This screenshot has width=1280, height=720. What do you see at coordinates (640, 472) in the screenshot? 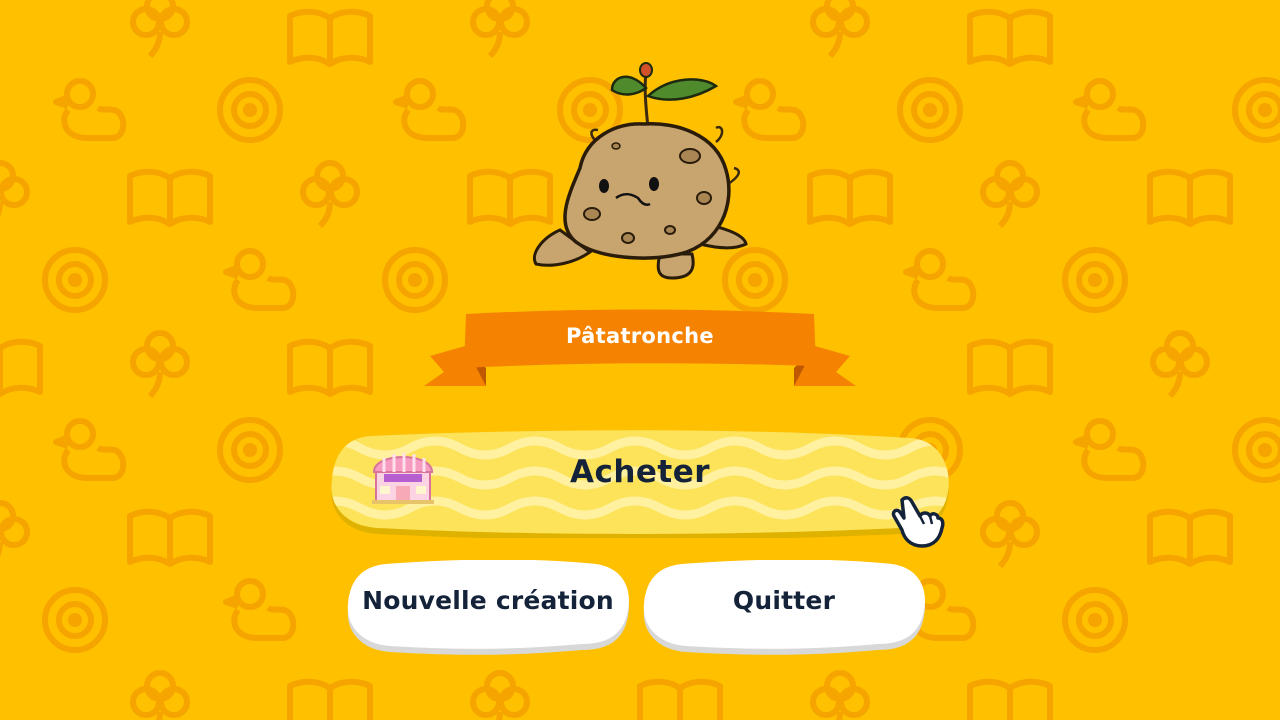
I see `buy-button-label: Acheter` at bounding box center [640, 472].